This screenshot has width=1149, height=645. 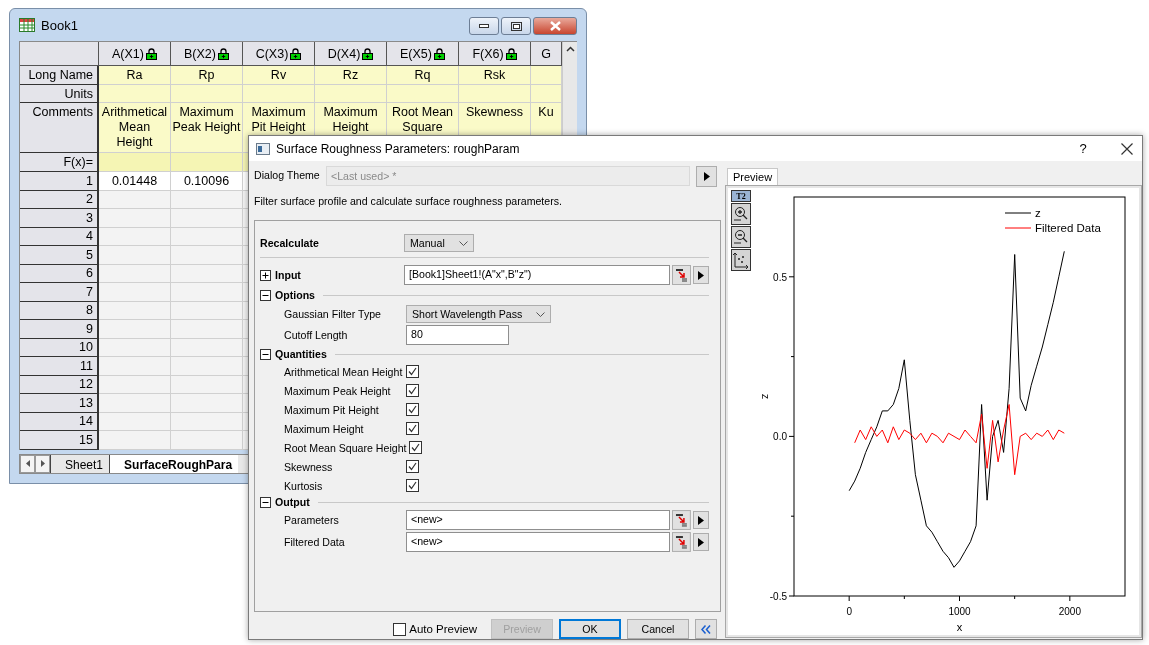 What do you see at coordinates (59, 75) in the screenshot?
I see `row-header: Long Name` at bounding box center [59, 75].